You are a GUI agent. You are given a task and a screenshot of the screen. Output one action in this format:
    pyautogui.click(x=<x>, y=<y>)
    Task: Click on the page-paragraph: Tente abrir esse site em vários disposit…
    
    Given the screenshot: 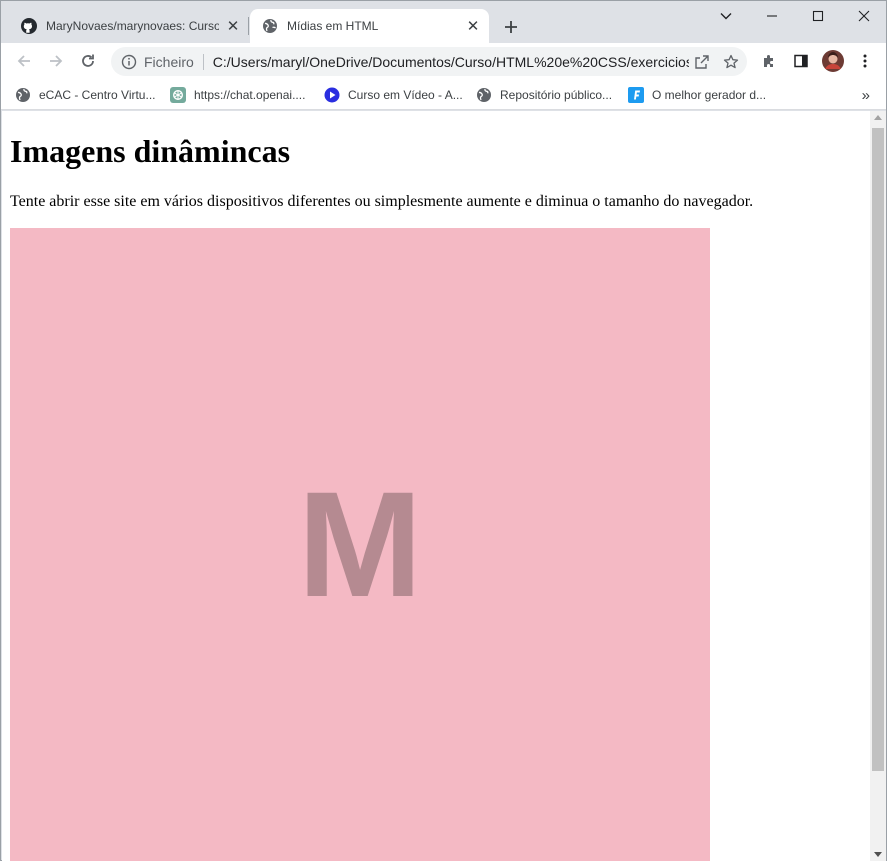 What is the action you would take?
    pyautogui.click(x=382, y=201)
    